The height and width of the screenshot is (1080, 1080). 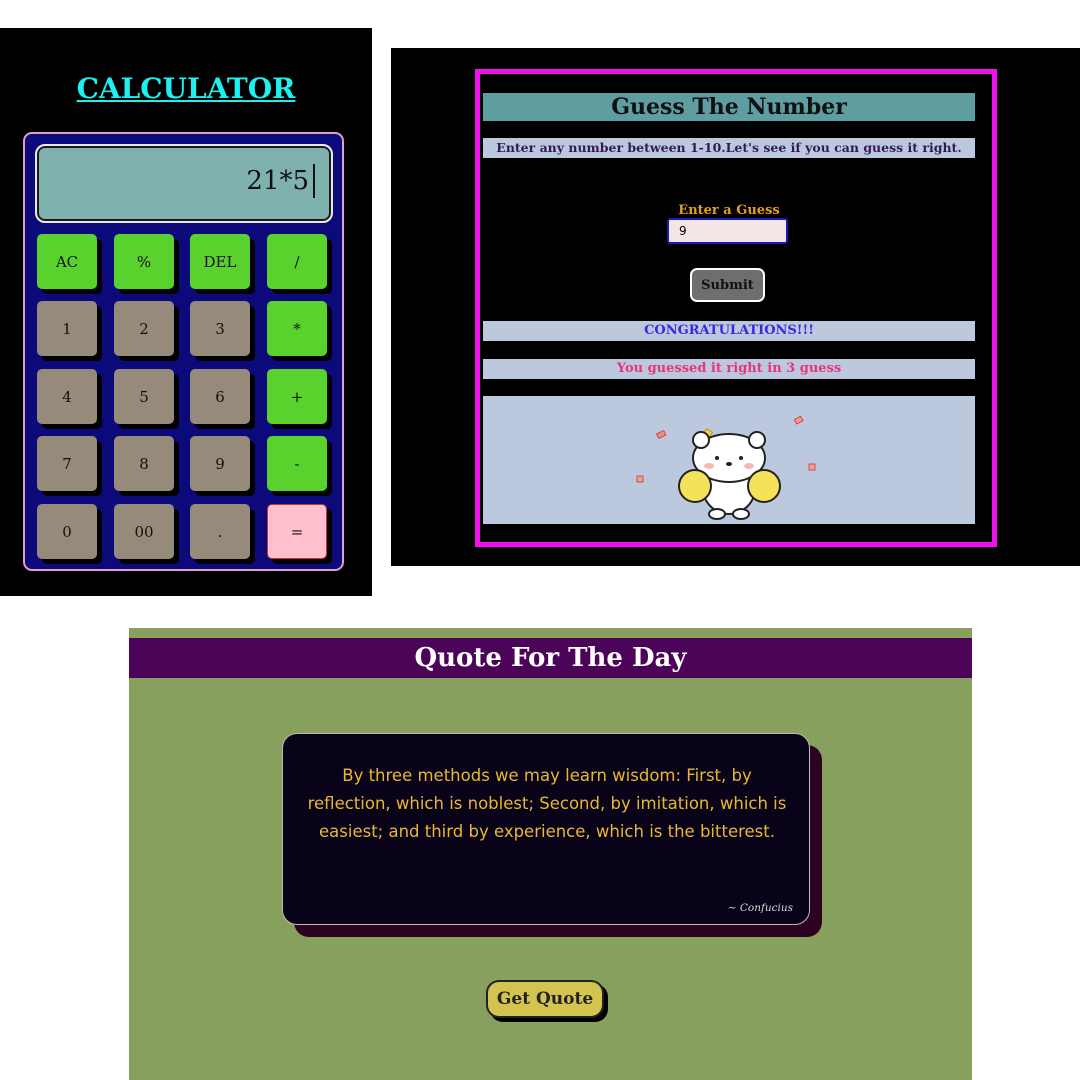 I want to click on key-equals: =, so click(x=297, y=531).